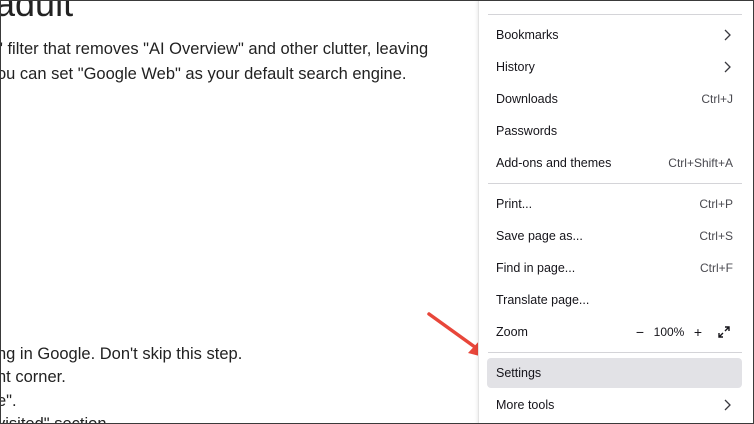  I want to click on zoom-label: Zoom, so click(512, 332).